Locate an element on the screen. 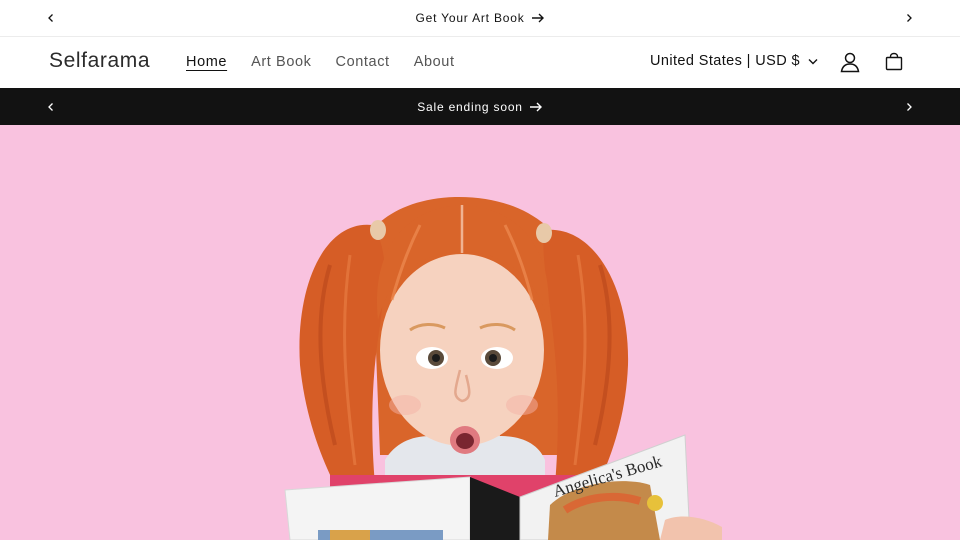 Image resolution: width=960 pixels, height=540 pixels. account-button is located at coordinates (850, 62).